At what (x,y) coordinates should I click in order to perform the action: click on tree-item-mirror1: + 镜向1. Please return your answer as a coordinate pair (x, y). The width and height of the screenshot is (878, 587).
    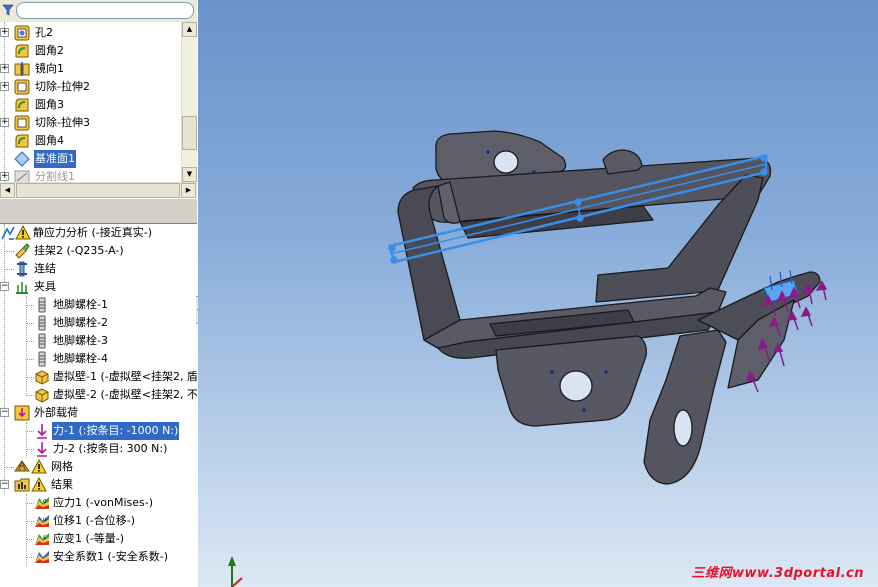
    Looking at the image, I should click on (90, 69).